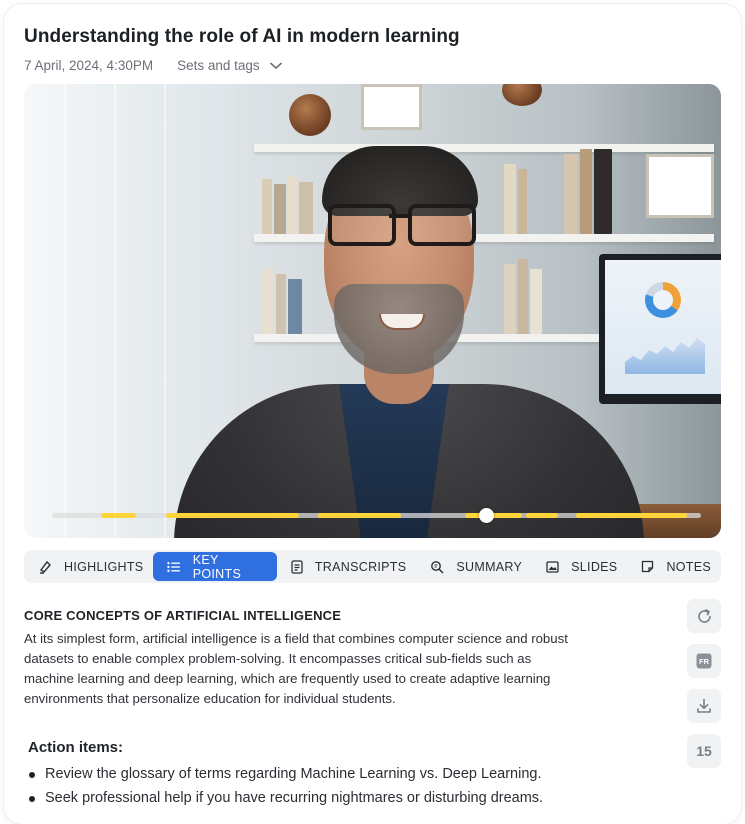 The image size is (745, 824). I want to click on sets-and-tags-label: Sets and tags, so click(218, 65).